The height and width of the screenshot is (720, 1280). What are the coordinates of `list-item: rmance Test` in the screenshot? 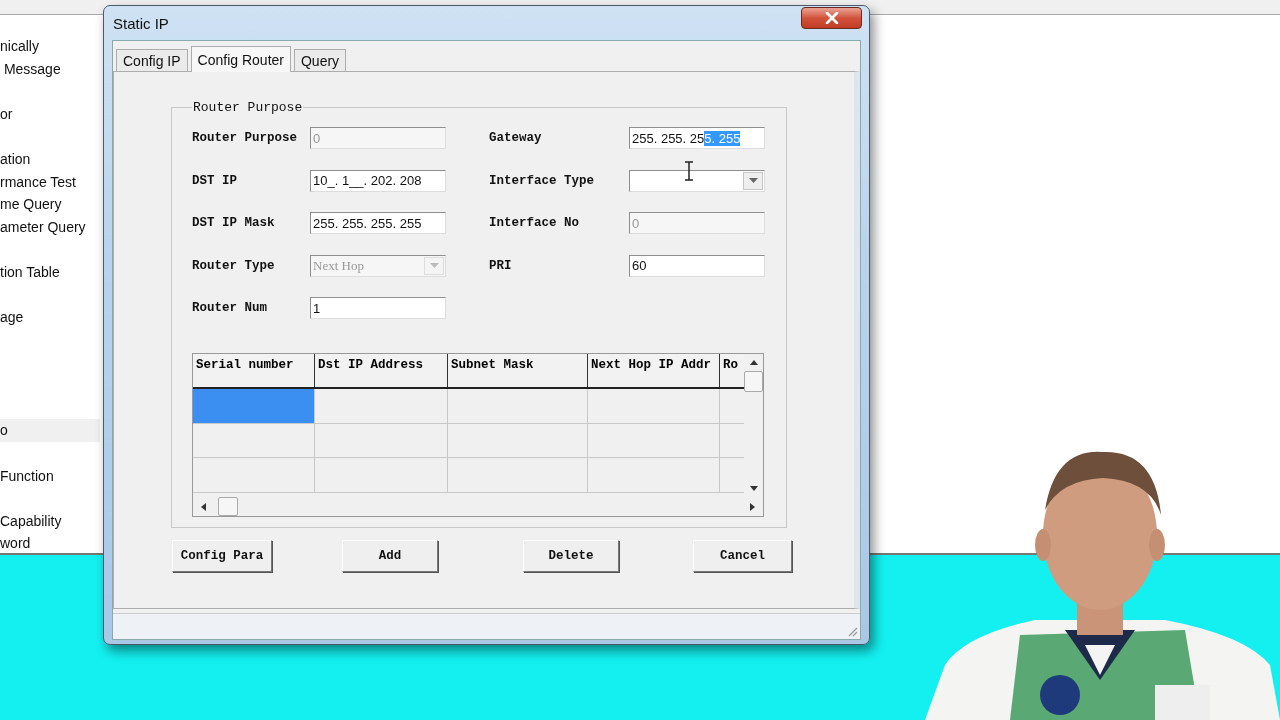 It's located at (38, 181).